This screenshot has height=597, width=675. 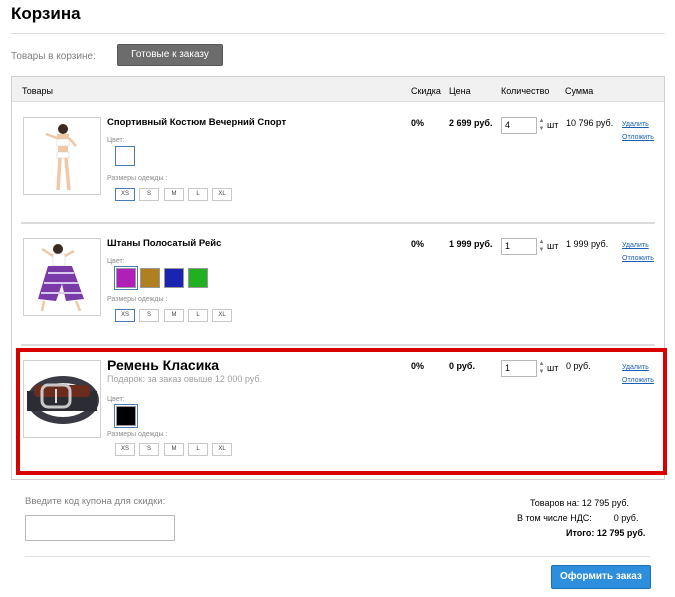 I want to click on header-products: Товары, so click(x=37, y=91).